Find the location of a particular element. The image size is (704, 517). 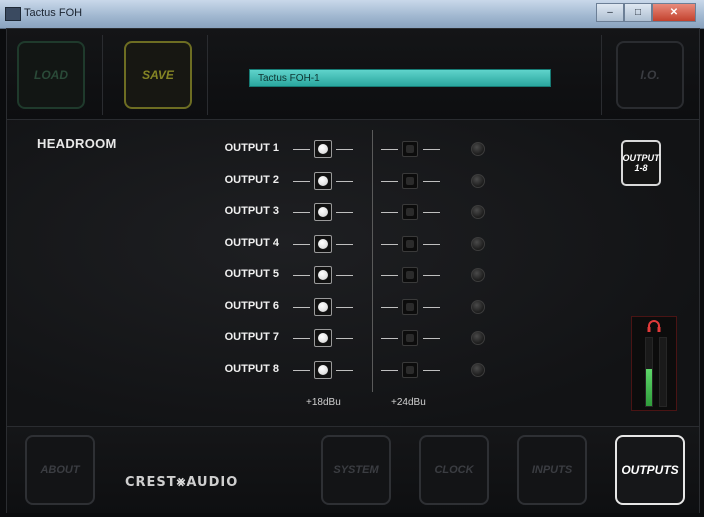

window-controls: – □ ✕ is located at coordinates (646, 13).